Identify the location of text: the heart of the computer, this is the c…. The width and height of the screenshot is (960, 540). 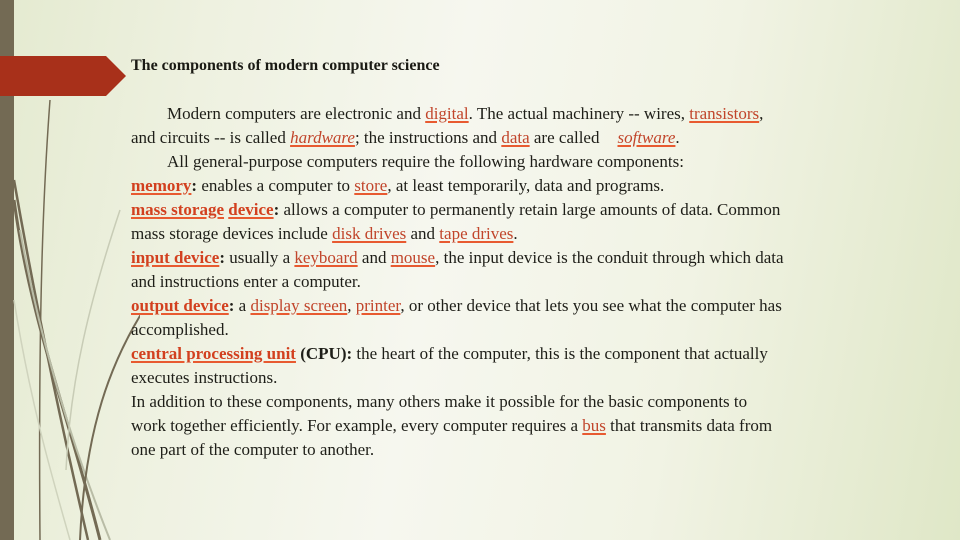
(560, 353).